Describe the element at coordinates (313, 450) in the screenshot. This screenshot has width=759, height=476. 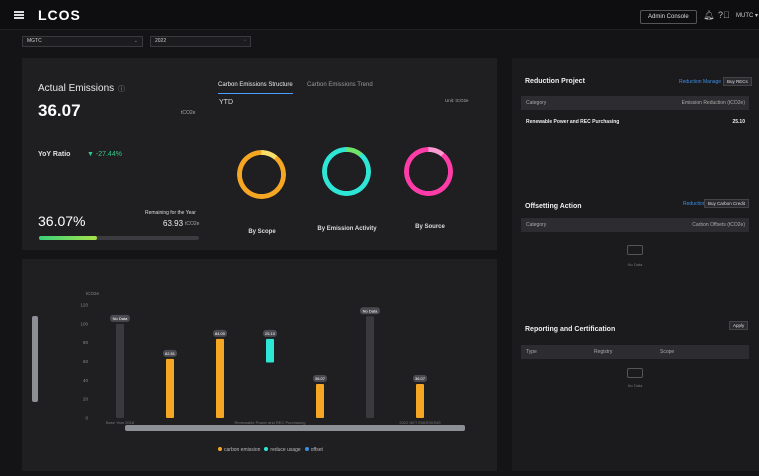
I see `legend-offset: offset` at that location.